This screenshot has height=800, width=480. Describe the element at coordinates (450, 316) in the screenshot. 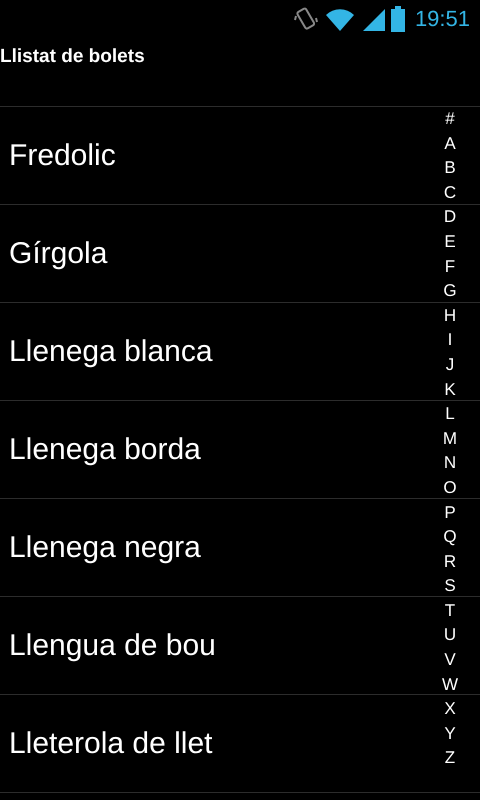

I see `index-letter: H` at that location.